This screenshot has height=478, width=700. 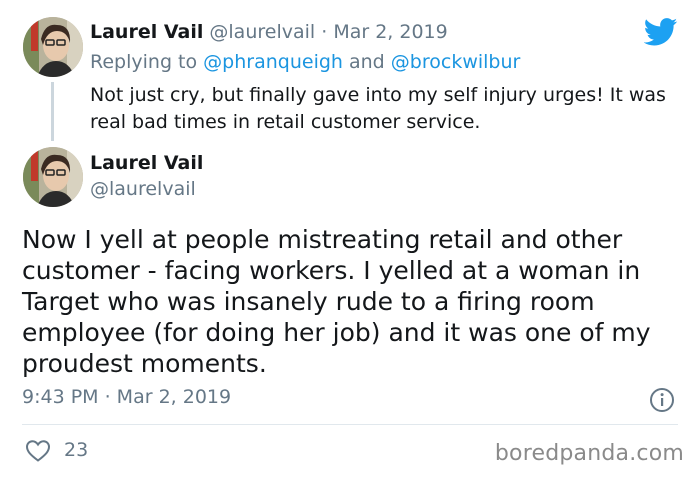 What do you see at coordinates (146, 163) in the screenshot?
I see `main-author-name: Laurel Vail` at bounding box center [146, 163].